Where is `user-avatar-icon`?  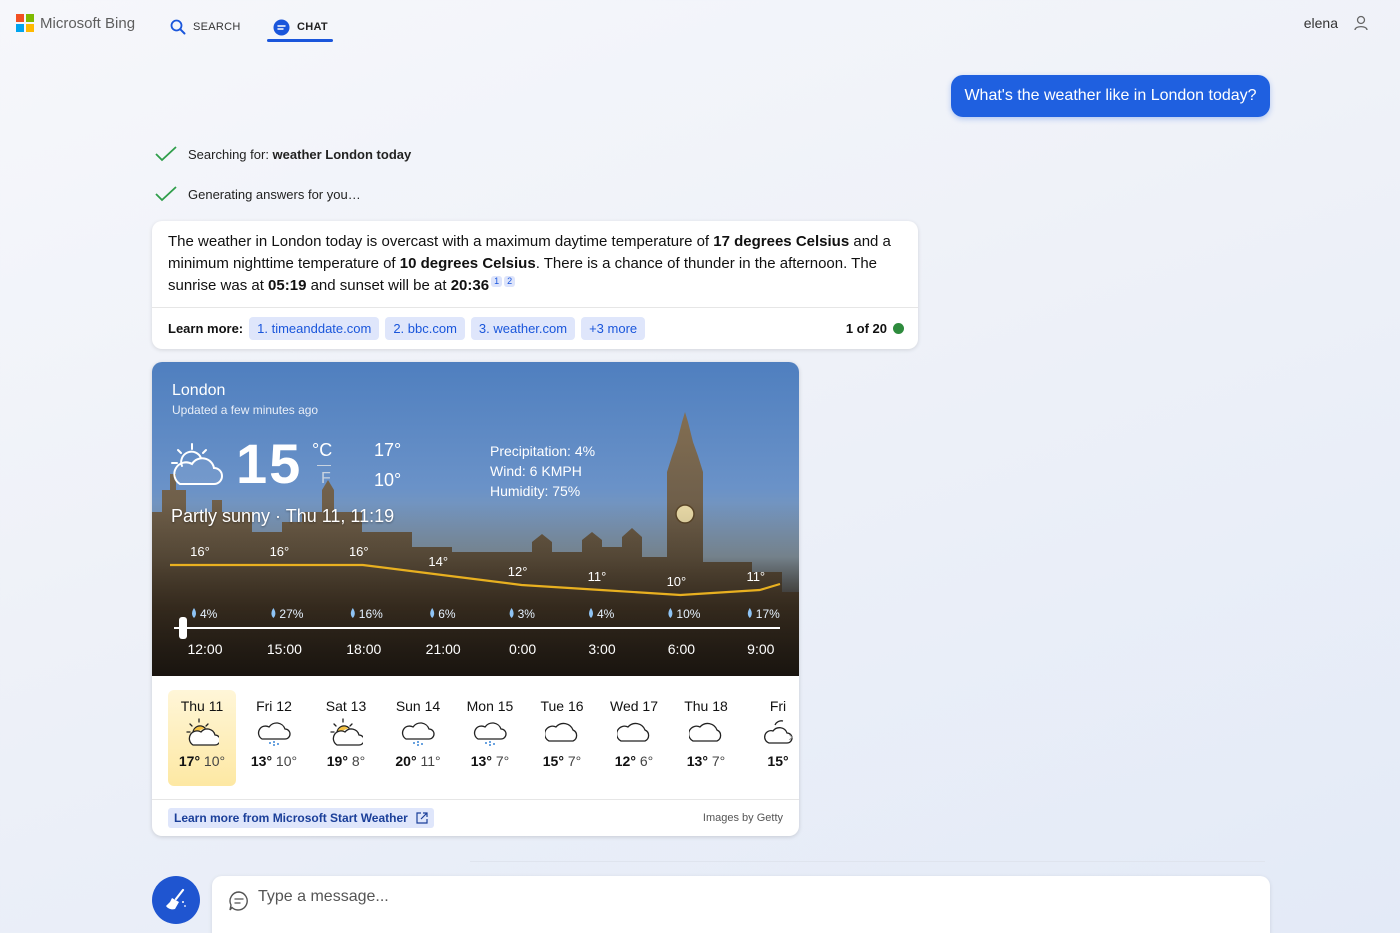 user-avatar-icon is located at coordinates (1361, 23).